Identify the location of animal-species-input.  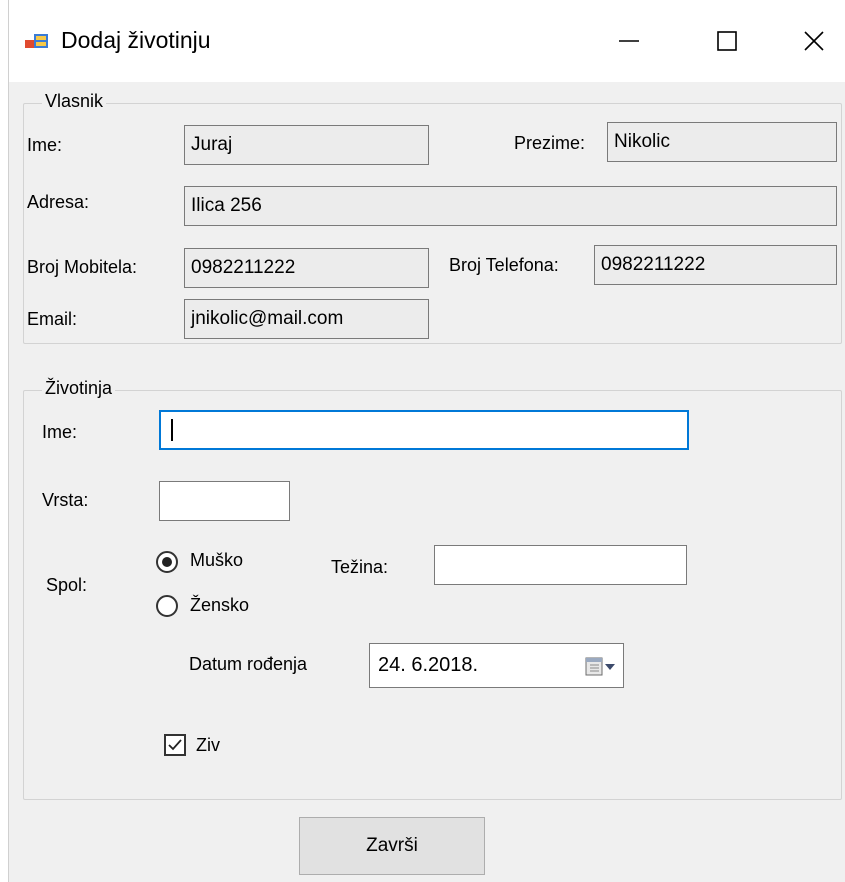
(224, 501).